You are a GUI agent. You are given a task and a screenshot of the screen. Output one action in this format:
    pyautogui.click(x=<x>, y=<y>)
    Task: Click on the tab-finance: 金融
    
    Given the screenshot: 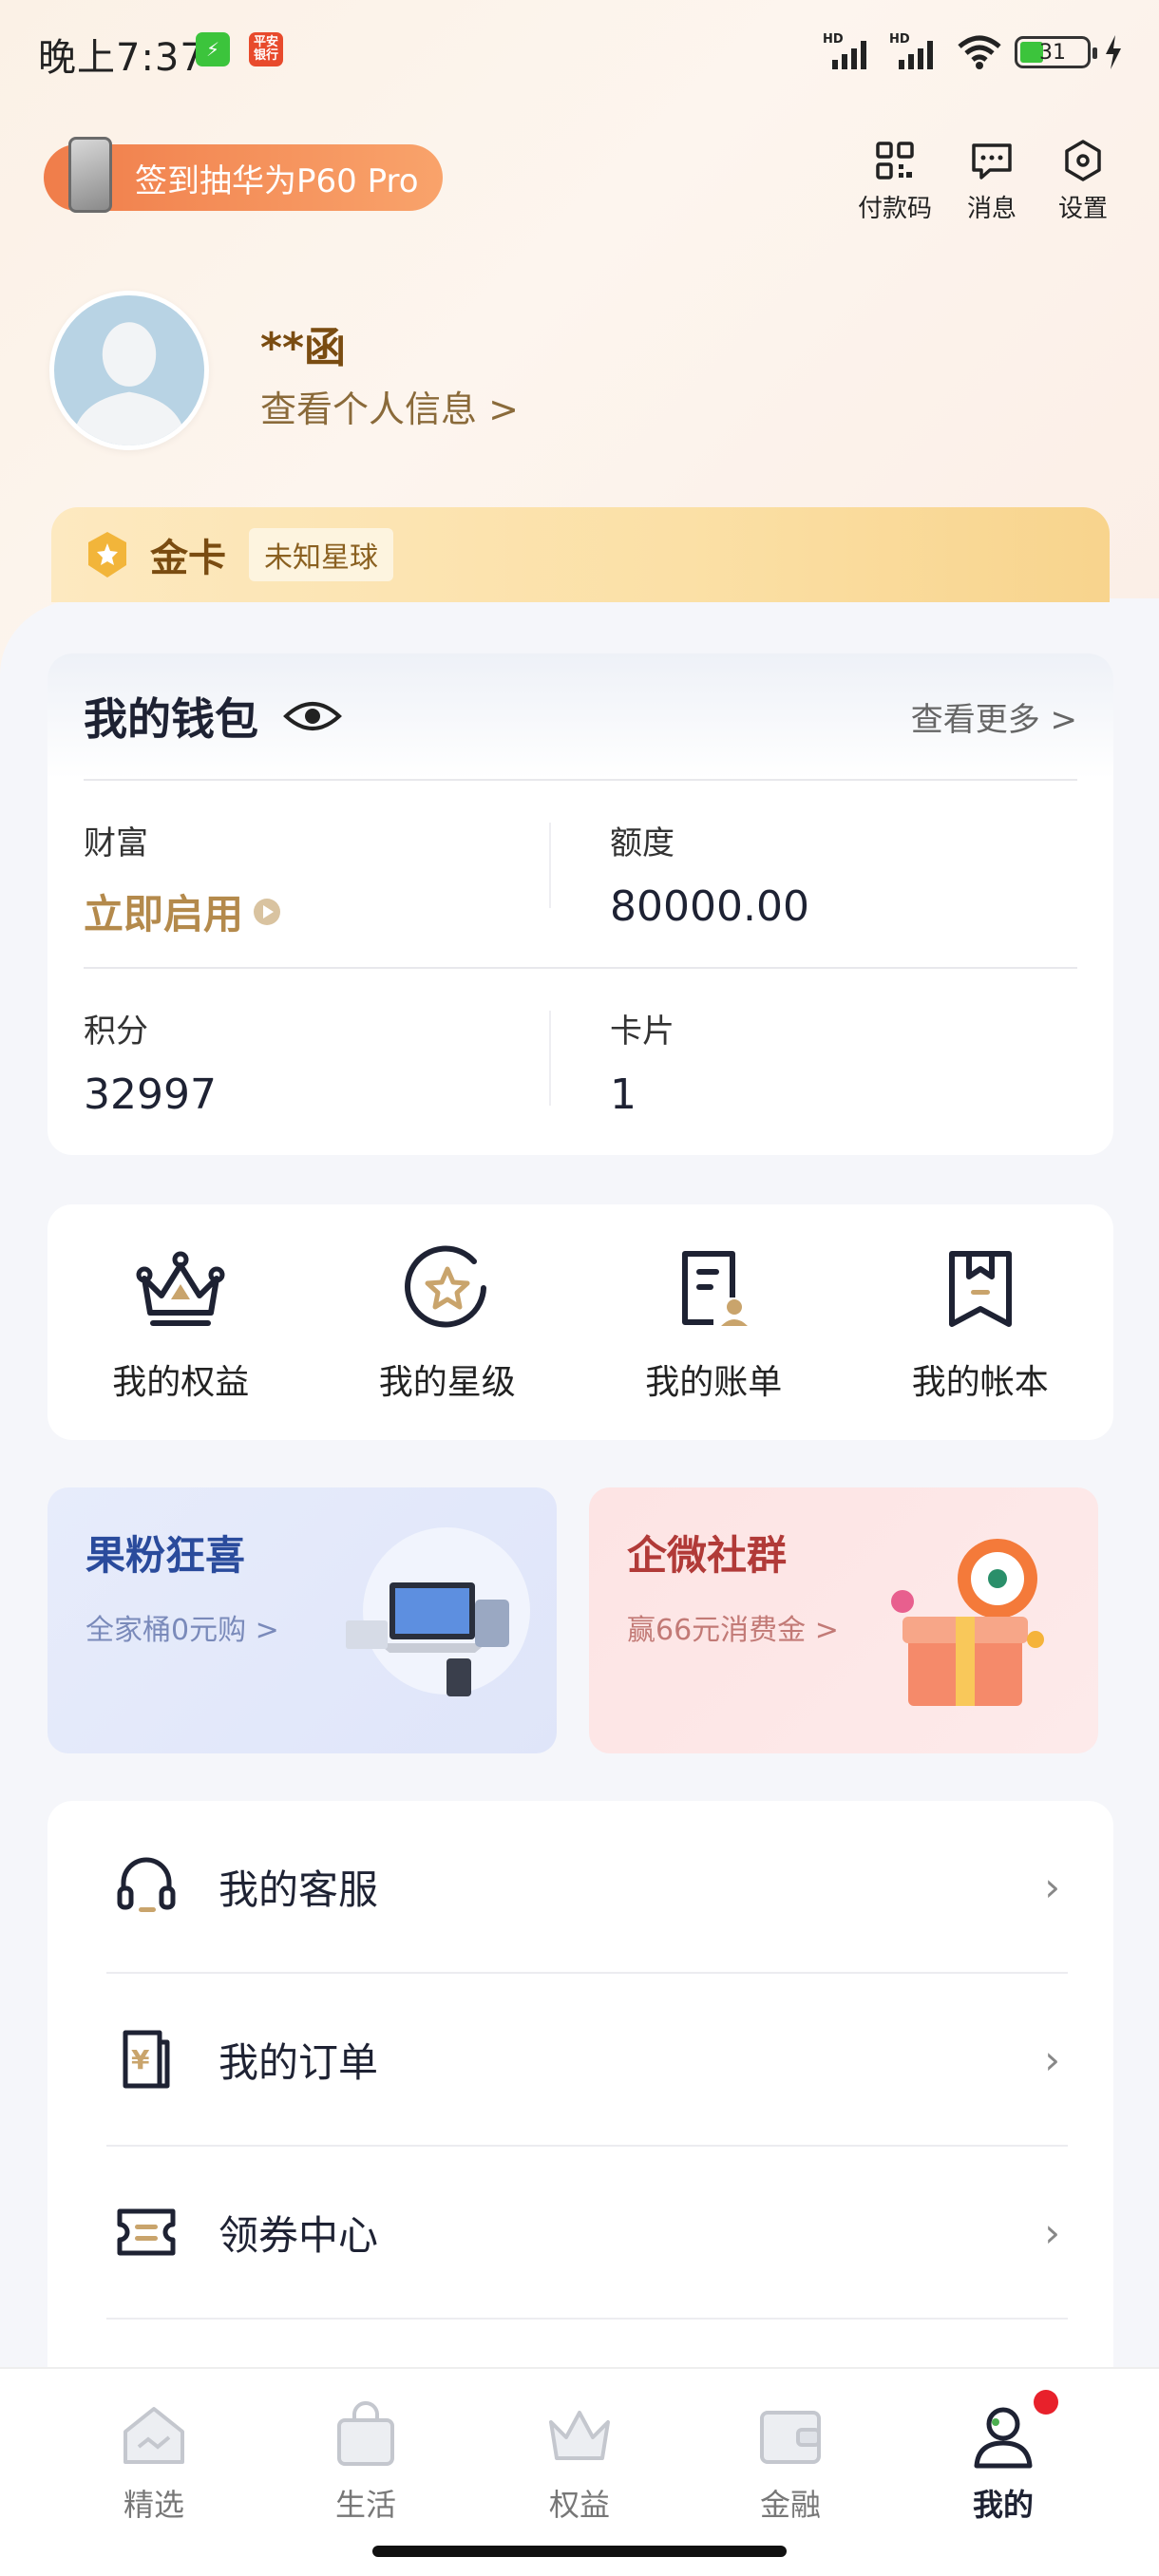 What is the action you would take?
    pyautogui.click(x=790, y=2461)
    